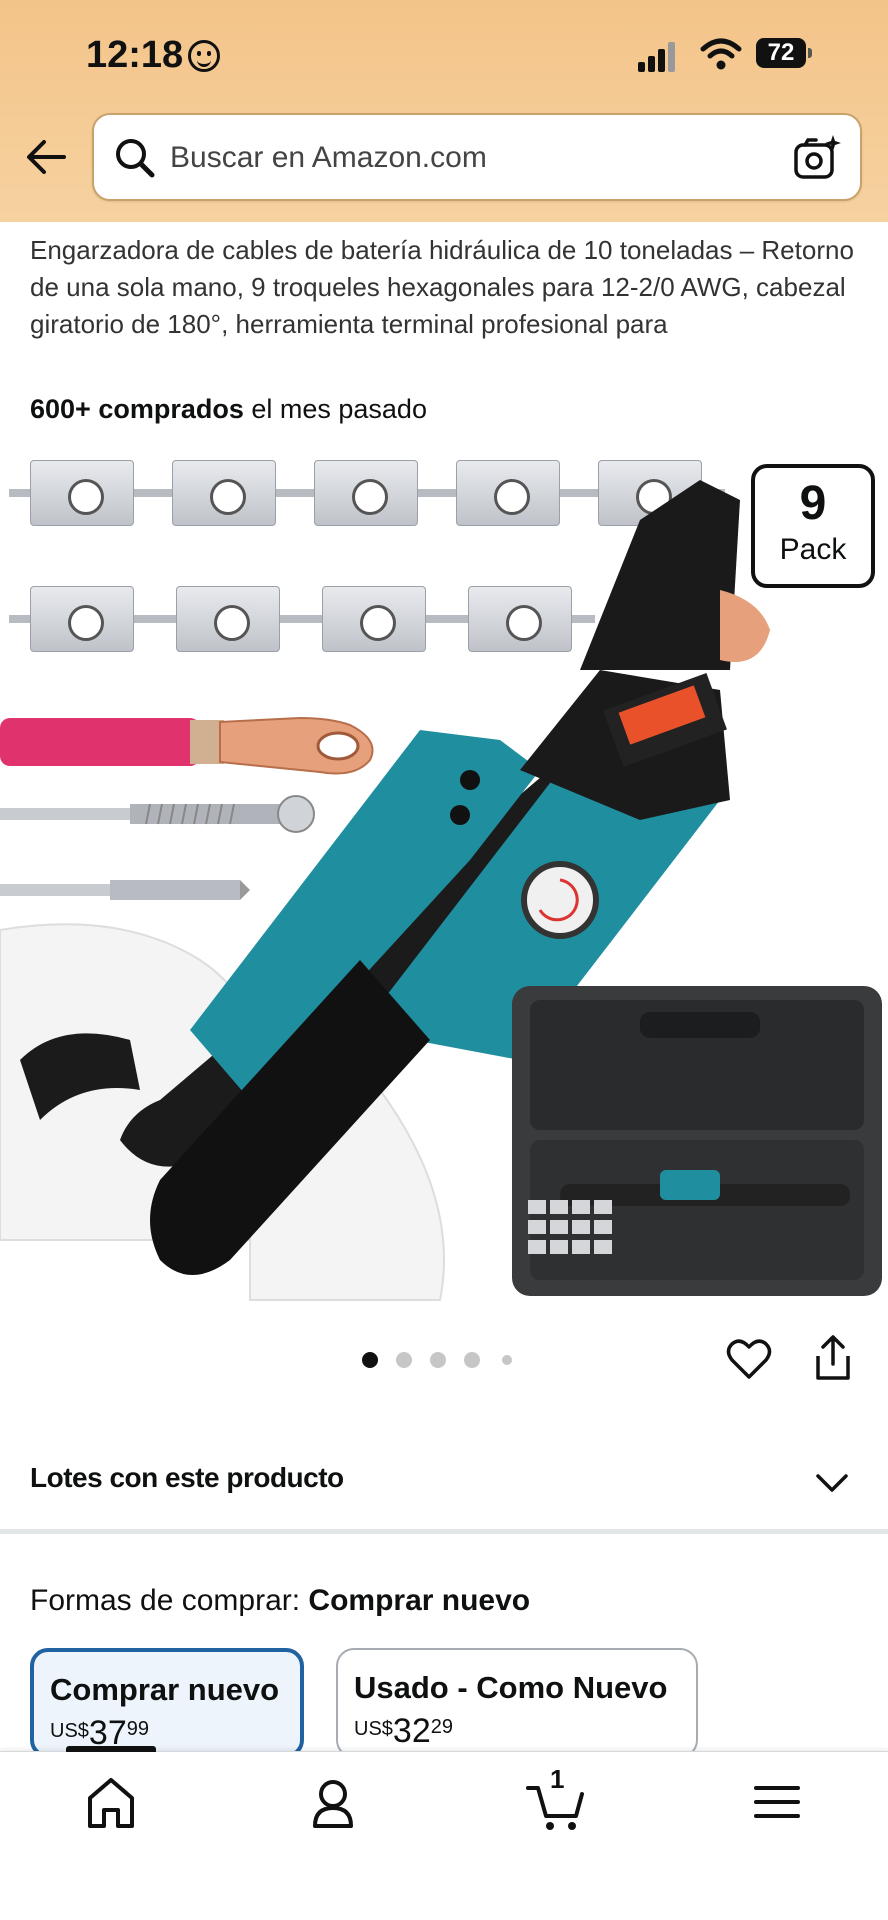 This screenshot has height=1920, width=888. I want to click on option-used-like-new: Usado - Como Nuevo US$3229, so click(517, 1703).